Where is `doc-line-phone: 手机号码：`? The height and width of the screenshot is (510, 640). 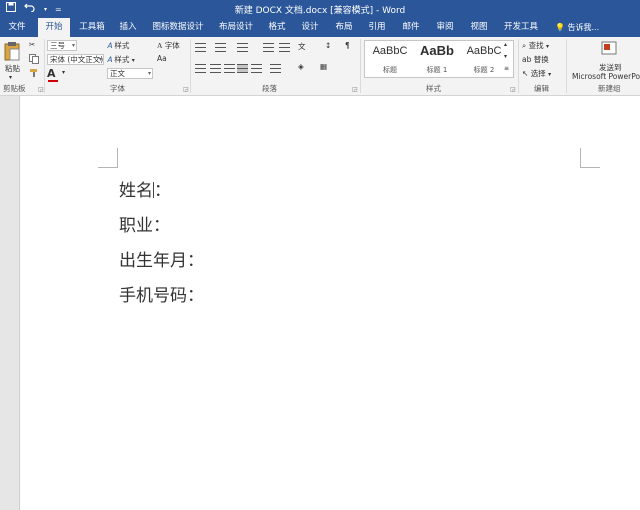
doc-line-phone: 手机号码： is located at coordinates (161, 293).